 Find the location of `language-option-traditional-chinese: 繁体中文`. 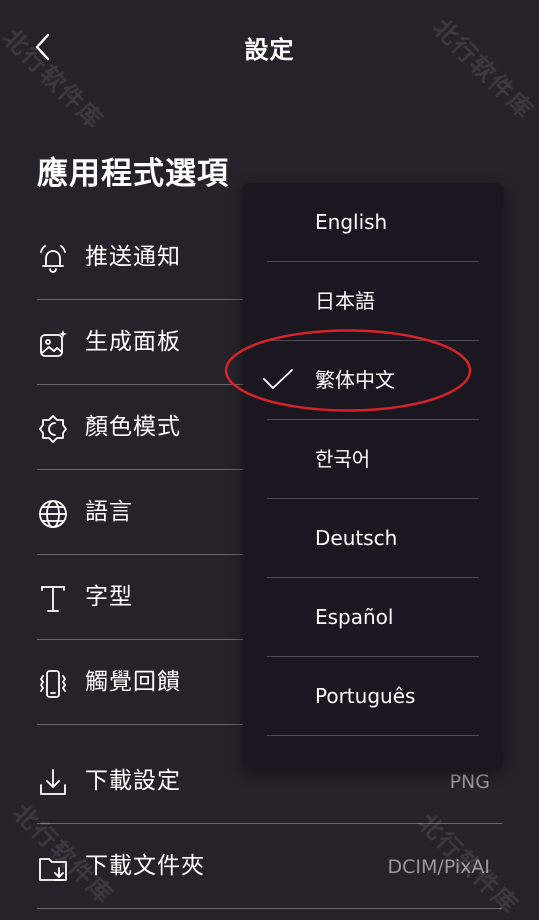

language-option-traditional-chinese: 繁体中文 is located at coordinates (371, 380).